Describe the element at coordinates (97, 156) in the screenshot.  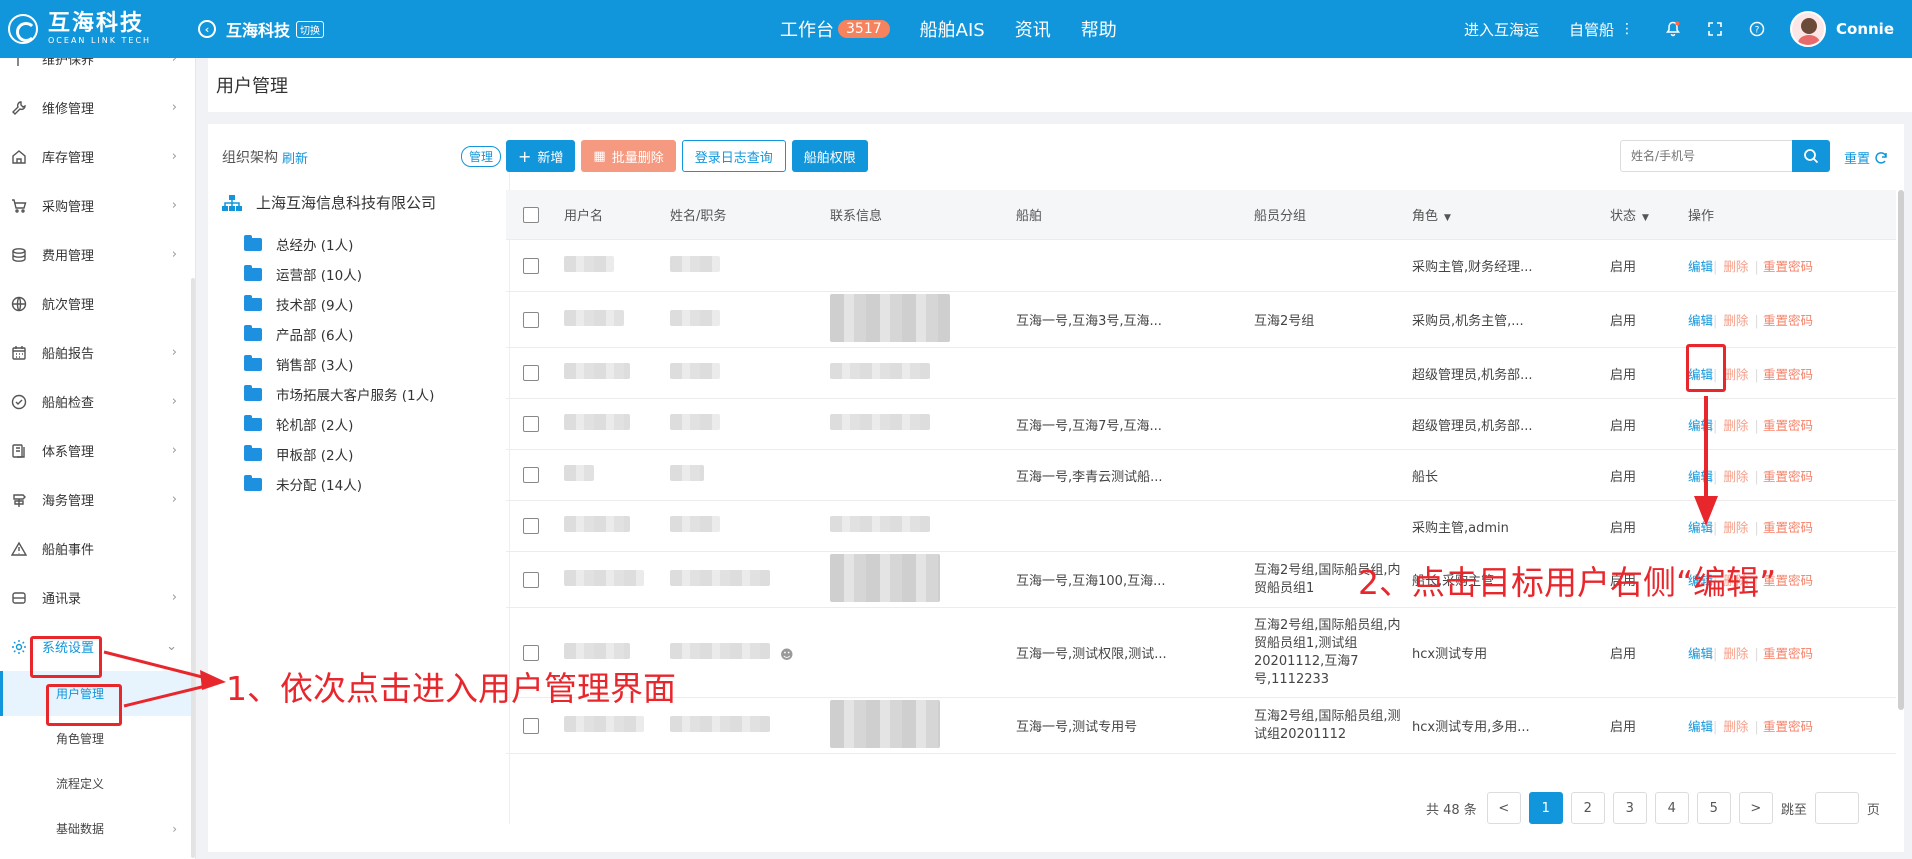
I see `sidebar-item-inventory: 库存管理 ›` at that location.